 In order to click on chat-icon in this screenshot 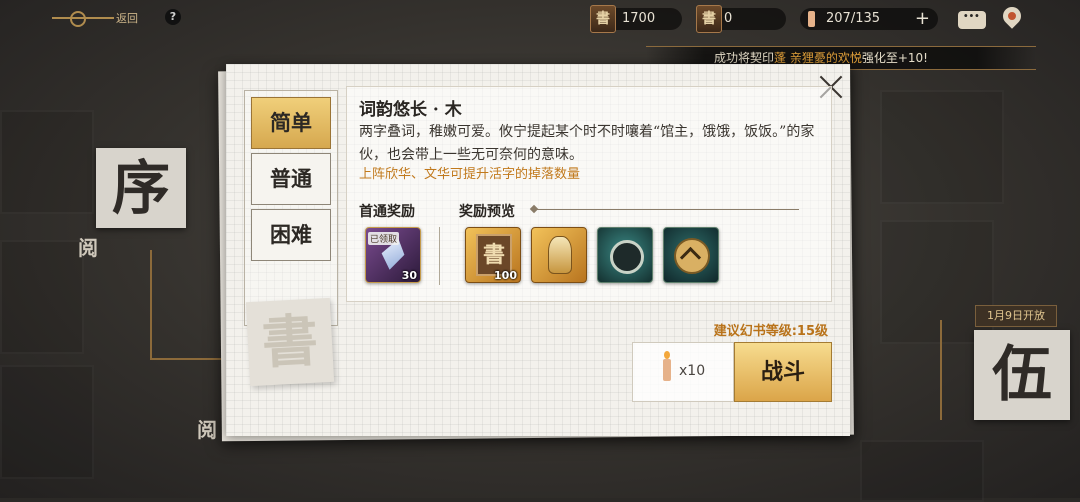, I will do `click(972, 17)`.